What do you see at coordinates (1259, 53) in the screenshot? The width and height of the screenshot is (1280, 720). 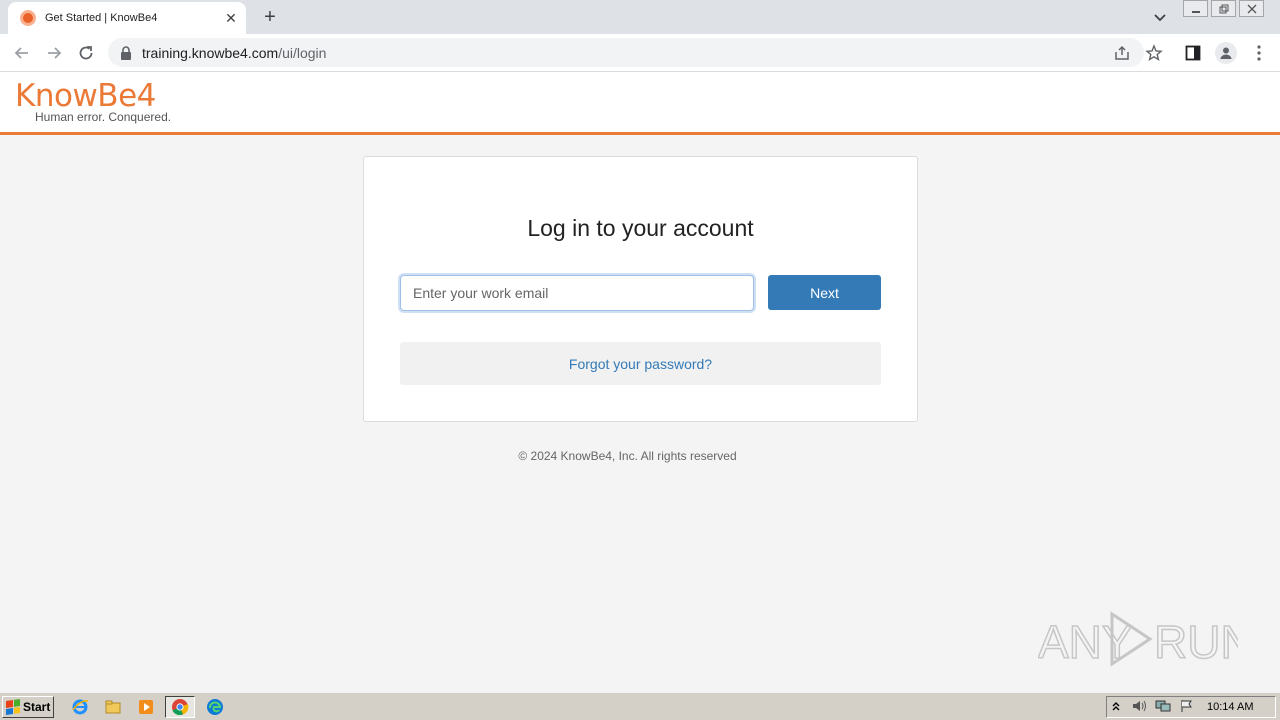 I see `more-menu-icon` at bounding box center [1259, 53].